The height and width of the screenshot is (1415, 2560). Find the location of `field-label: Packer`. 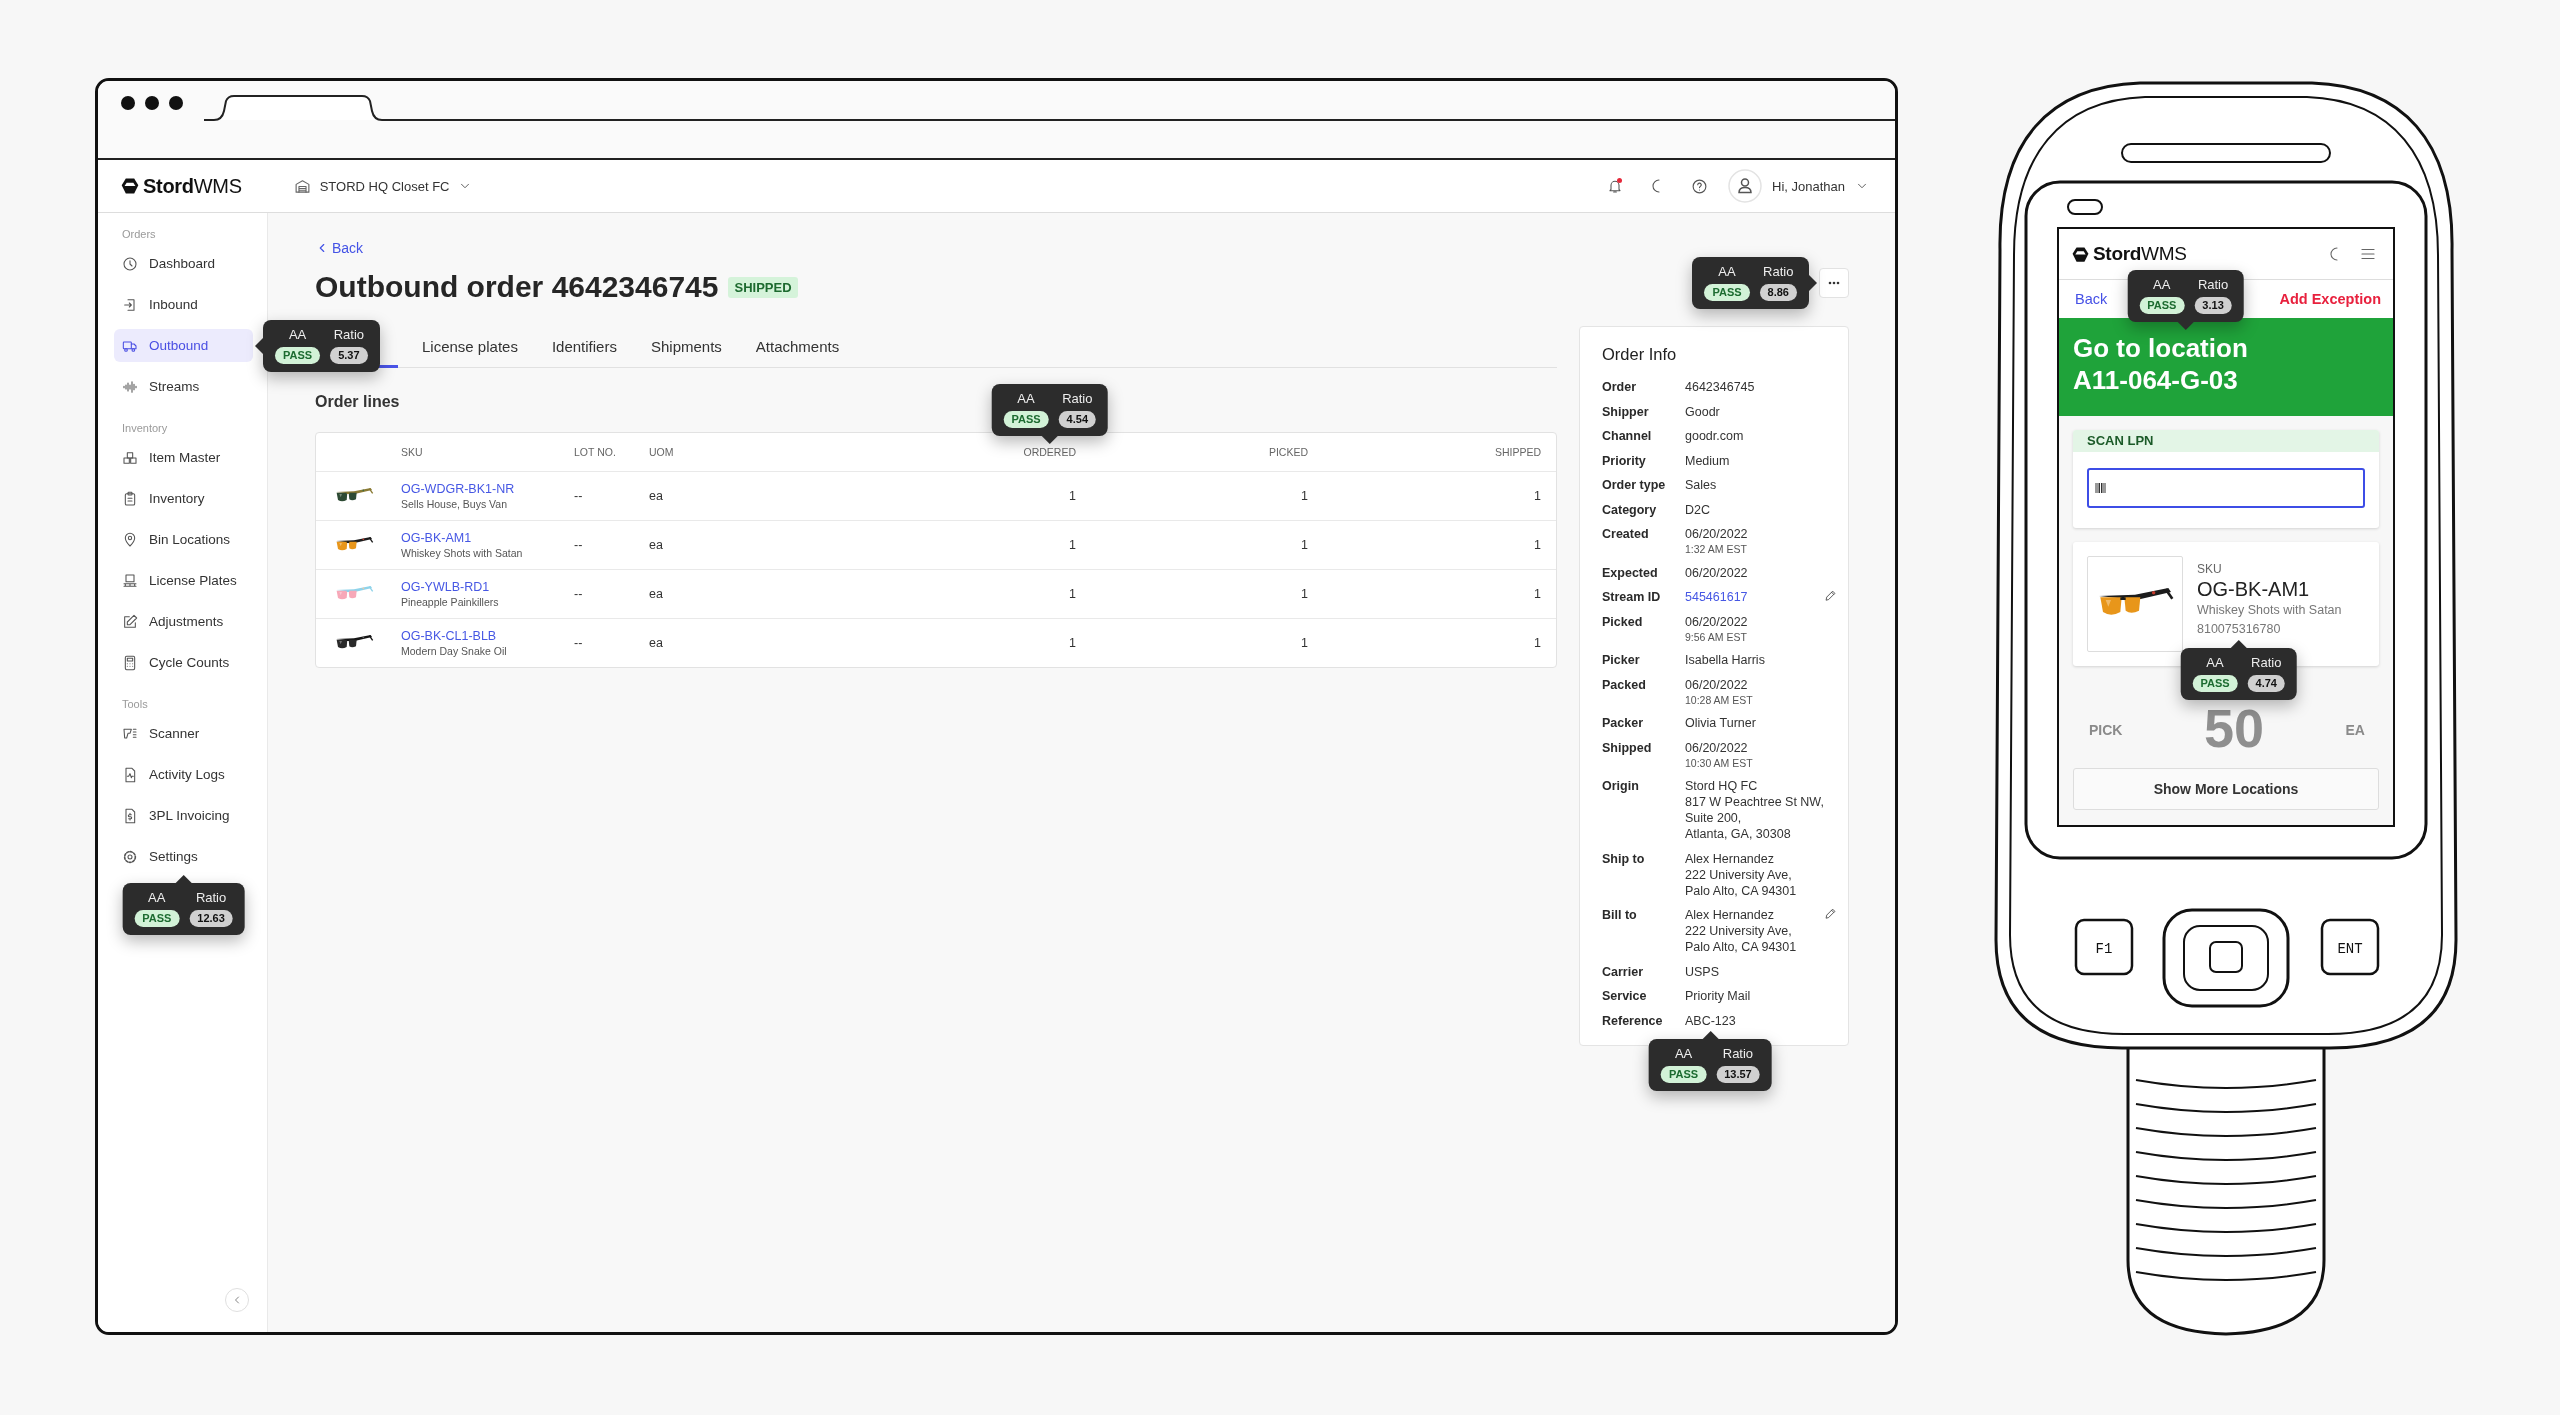

field-label: Packer is located at coordinates (1623, 723).